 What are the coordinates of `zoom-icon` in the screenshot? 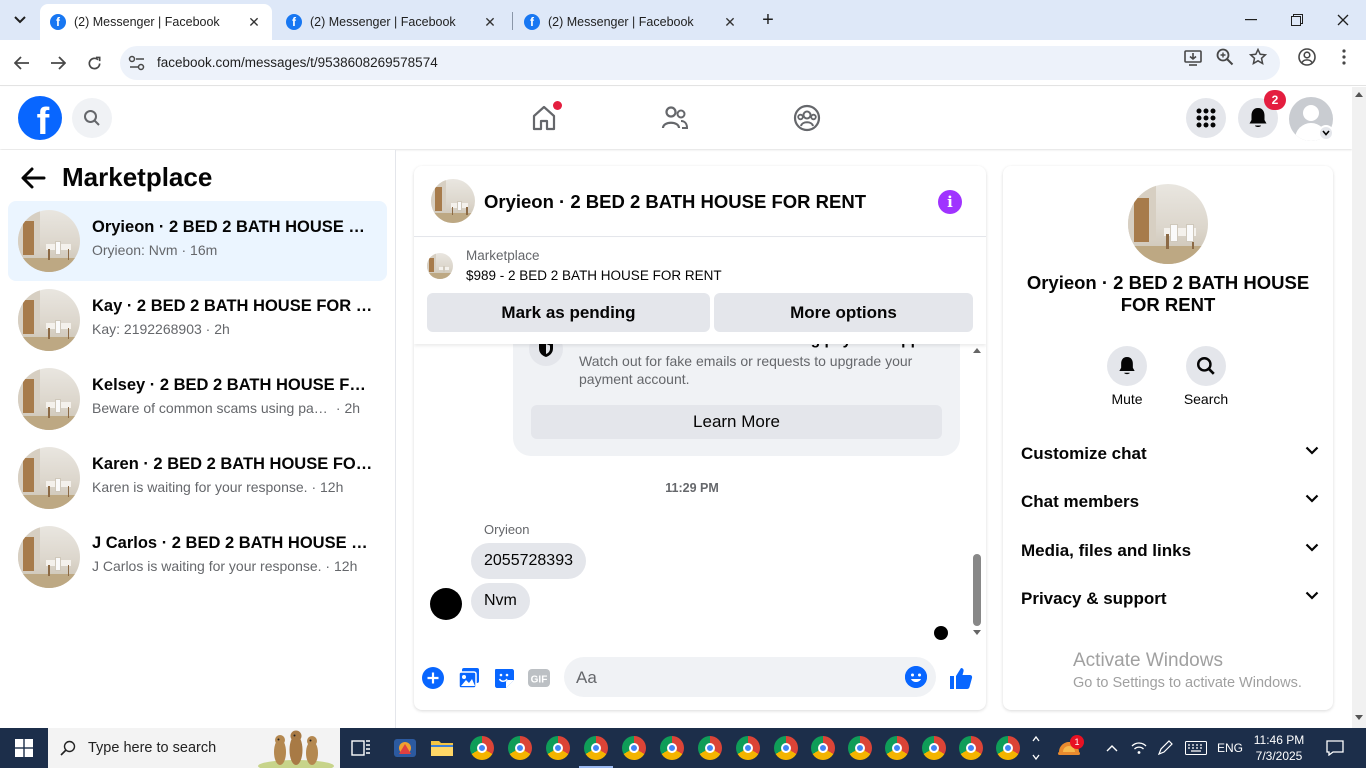 It's located at (1225, 57).